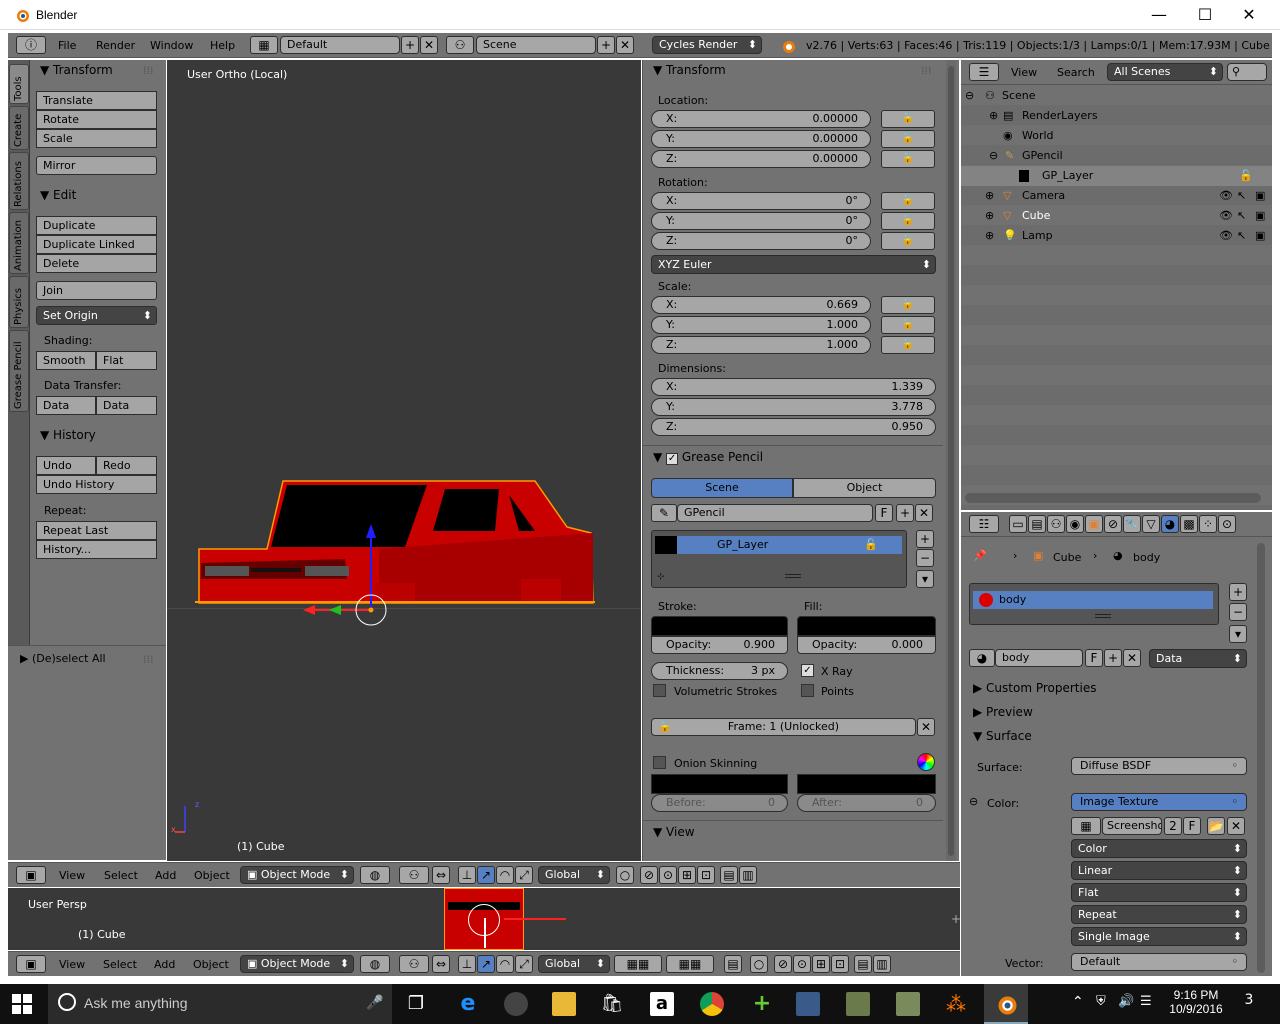 The height and width of the screenshot is (1024, 1280). Describe the element at coordinates (761, 139) in the screenshot. I see `location-y-field: Y: 0.00000` at that location.